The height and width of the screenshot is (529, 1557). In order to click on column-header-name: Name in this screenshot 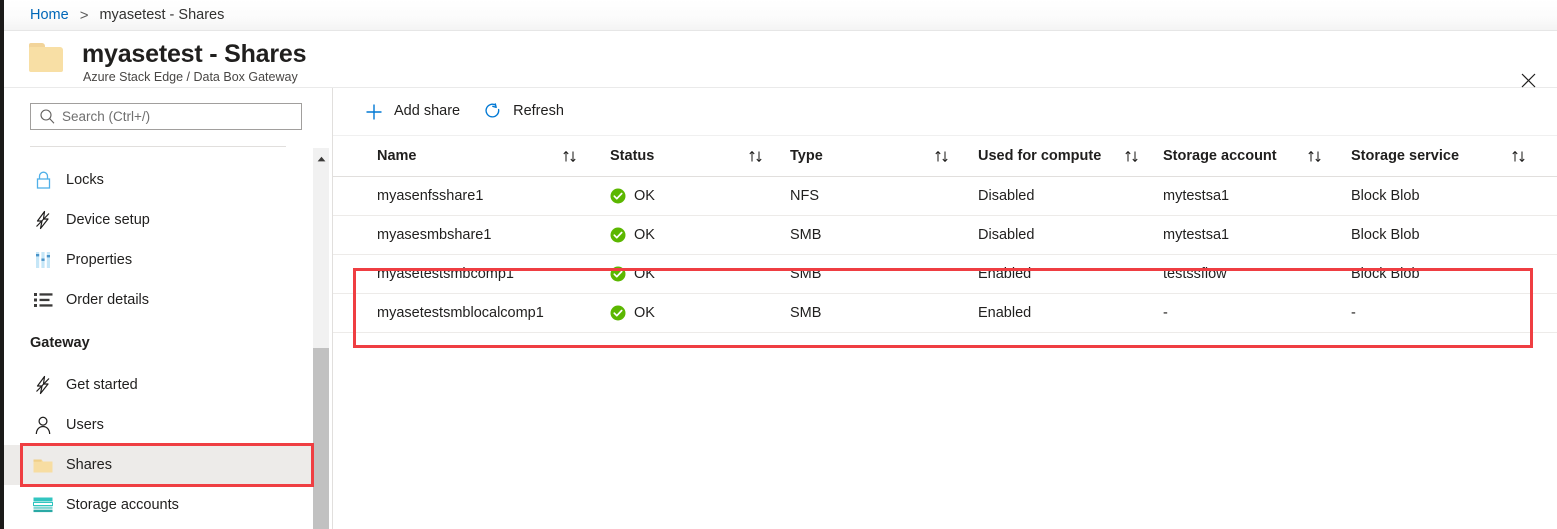, I will do `click(397, 156)`.